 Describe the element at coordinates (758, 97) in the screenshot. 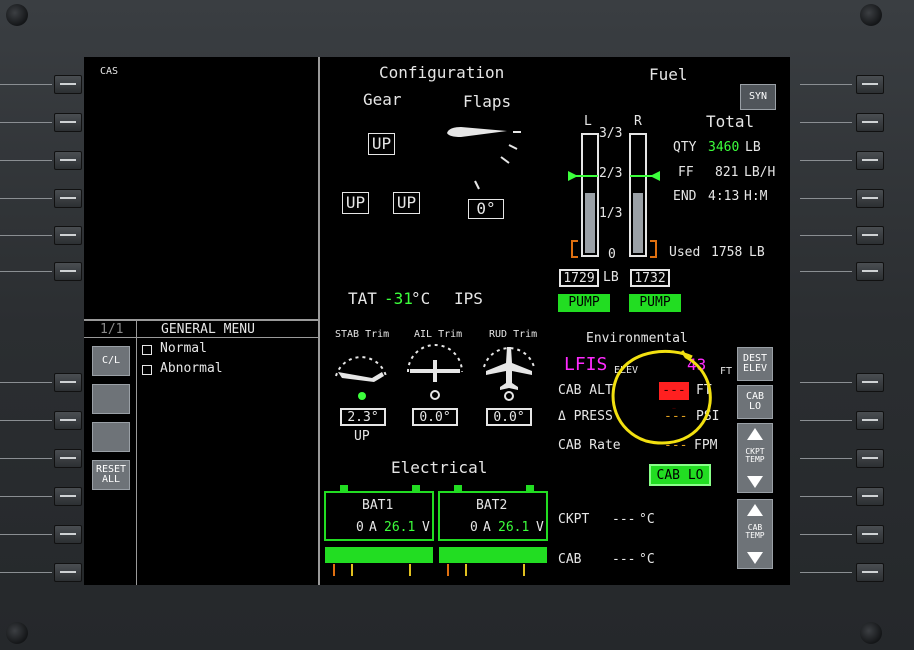

I see `syn-button: SYN` at that location.